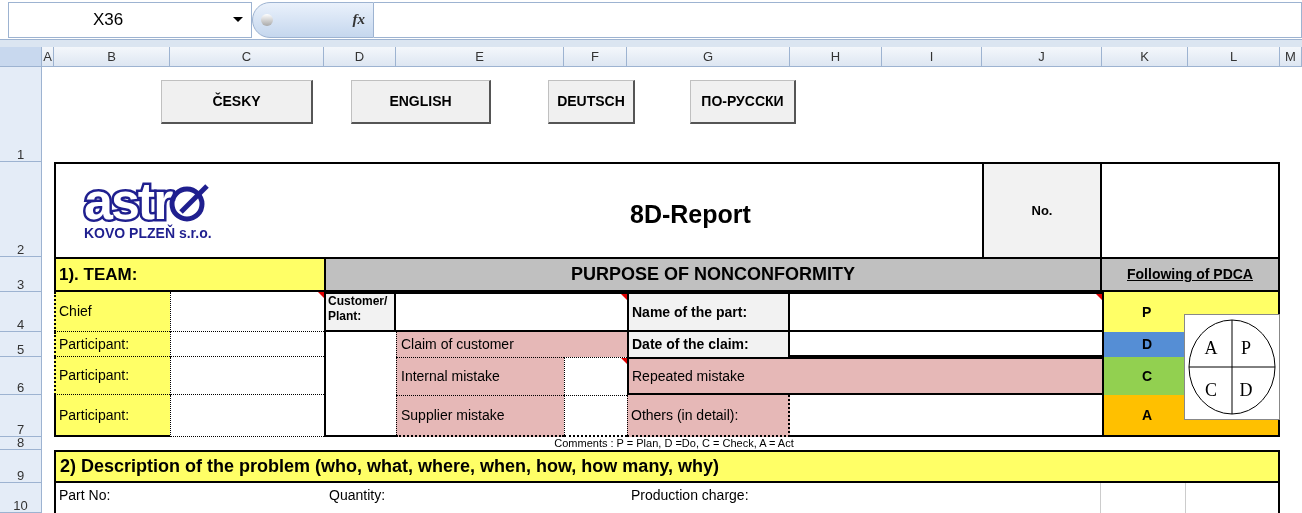 Image resolution: width=1302 pixels, height=513 pixels. Describe the element at coordinates (667, 466) in the screenshot. I see `description-heading: 2) Description of the problem (who, what, where, when, how, how many, why)` at that location.